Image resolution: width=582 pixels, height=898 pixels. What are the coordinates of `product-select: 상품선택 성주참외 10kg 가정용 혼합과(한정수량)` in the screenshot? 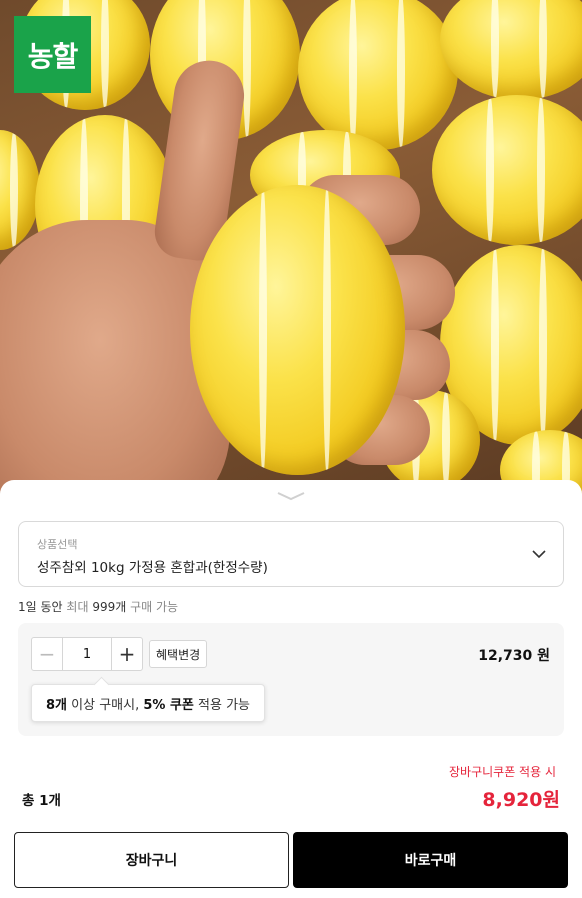 It's located at (291, 554).